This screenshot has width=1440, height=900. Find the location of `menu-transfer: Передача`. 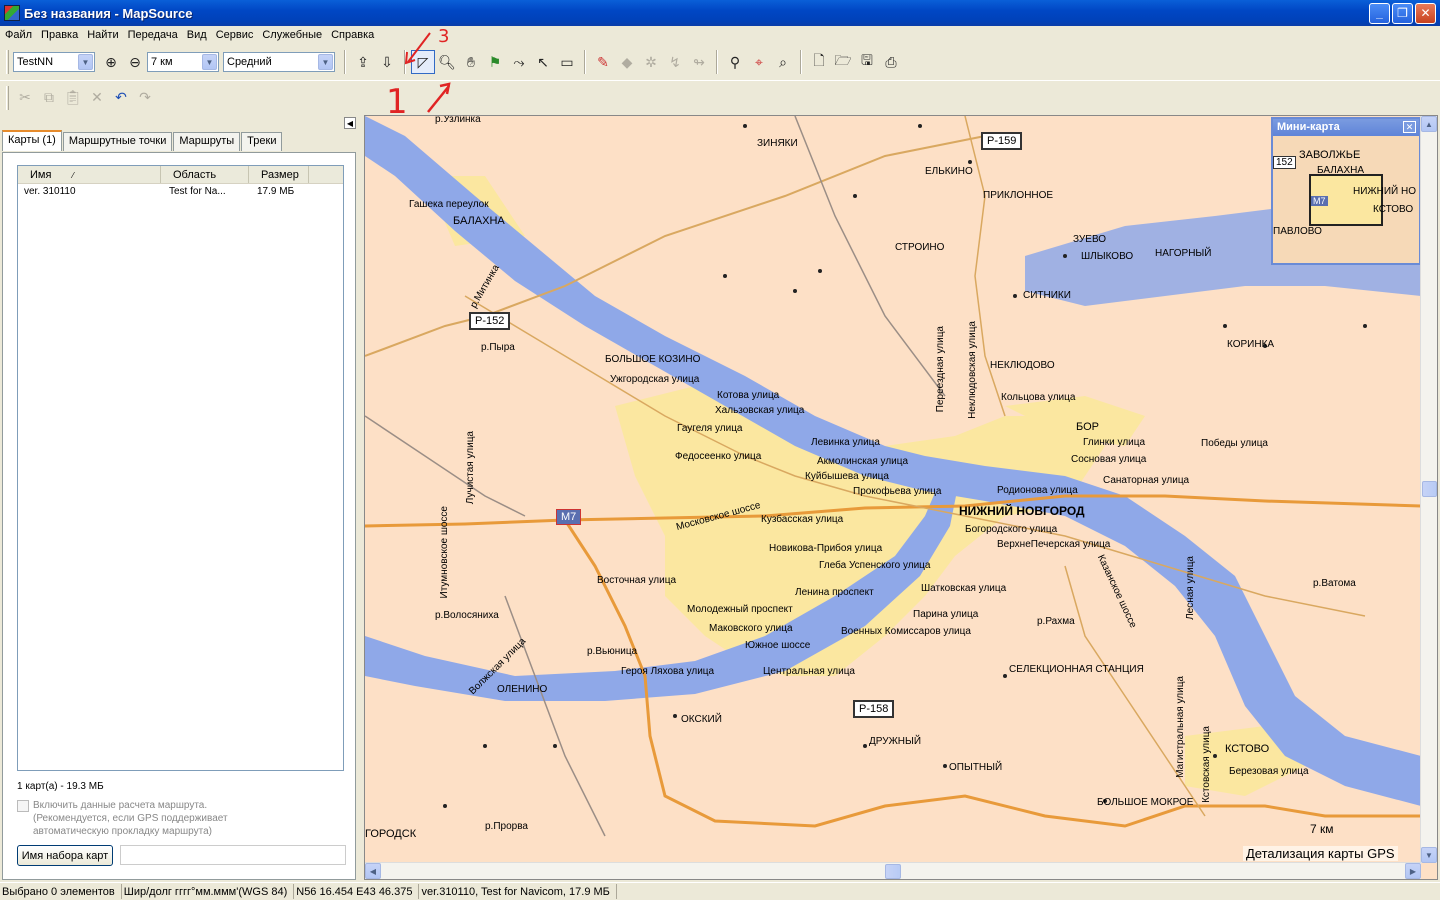

menu-transfer: Передача is located at coordinates (154, 35).